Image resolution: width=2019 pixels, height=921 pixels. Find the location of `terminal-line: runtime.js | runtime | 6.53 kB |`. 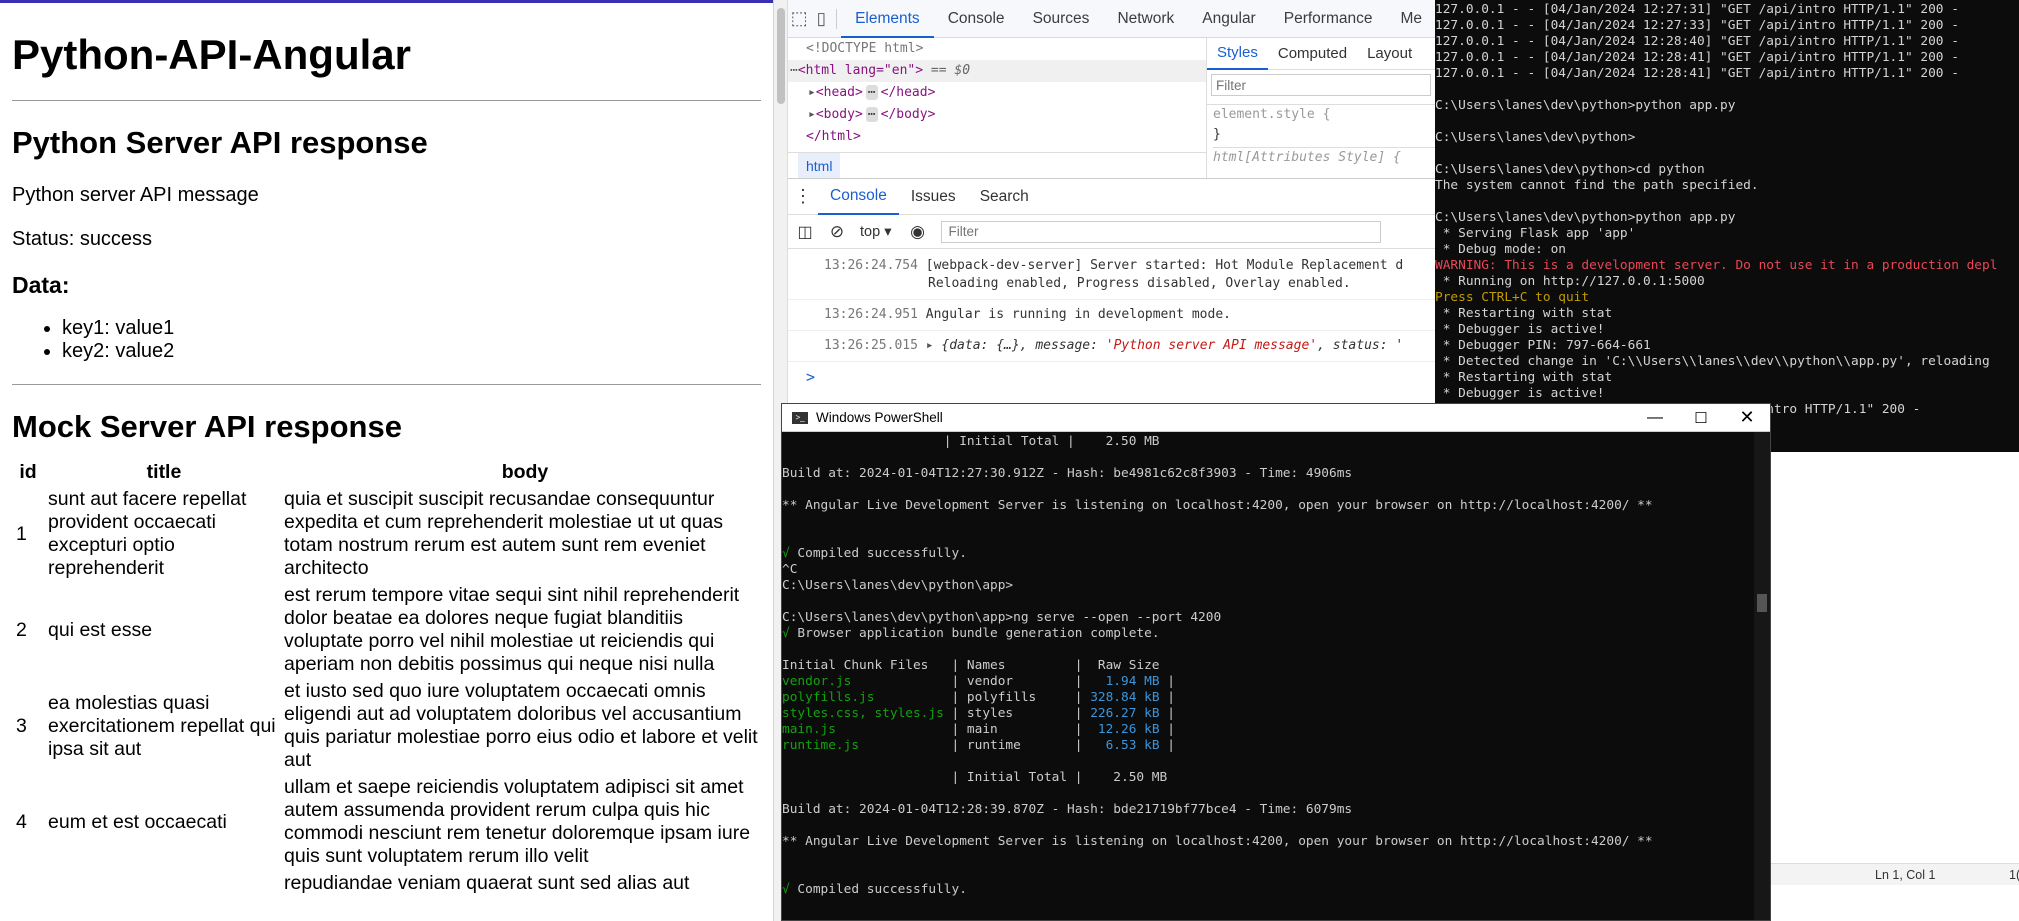

terminal-line: runtime.js | runtime | 6.53 kB | is located at coordinates (1276, 746).